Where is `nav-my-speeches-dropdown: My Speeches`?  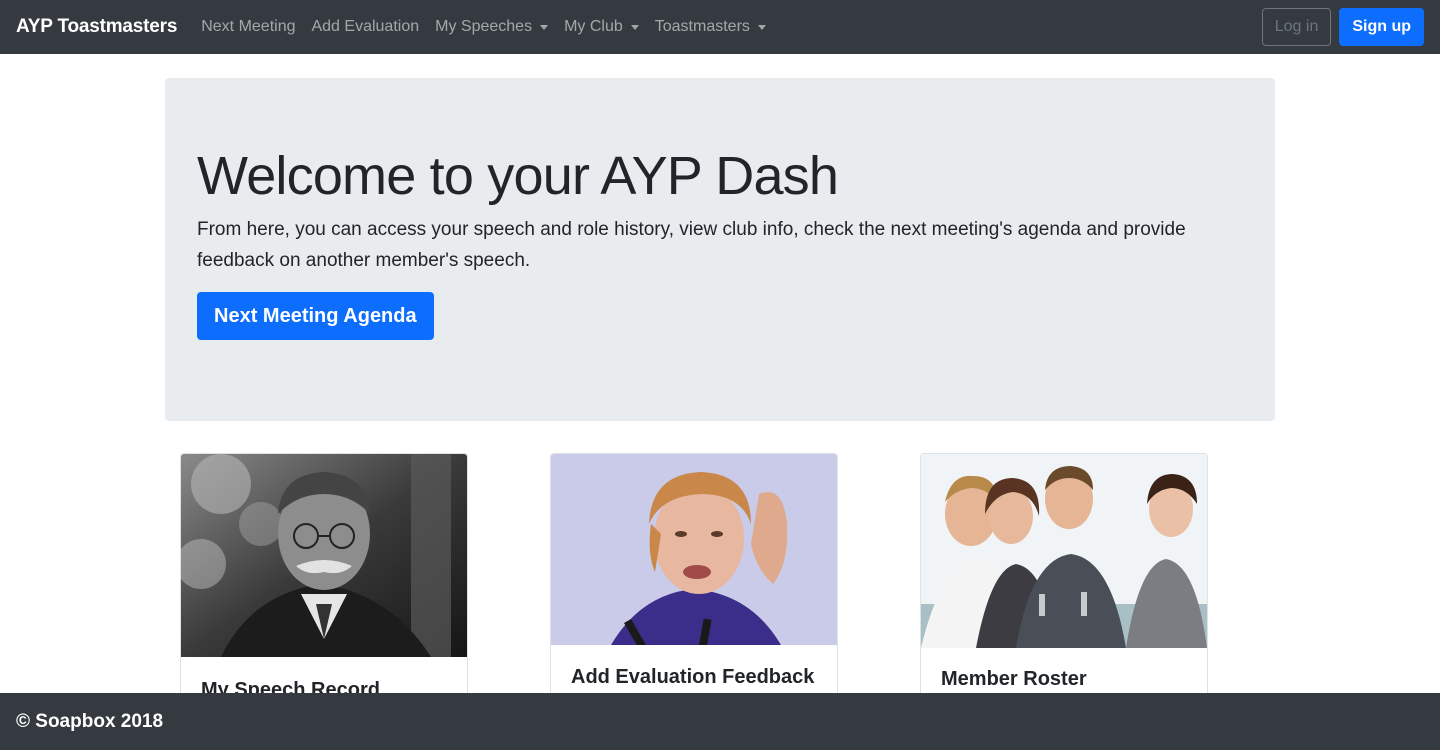 nav-my-speeches-dropdown: My Speeches is located at coordinates (491, 27).